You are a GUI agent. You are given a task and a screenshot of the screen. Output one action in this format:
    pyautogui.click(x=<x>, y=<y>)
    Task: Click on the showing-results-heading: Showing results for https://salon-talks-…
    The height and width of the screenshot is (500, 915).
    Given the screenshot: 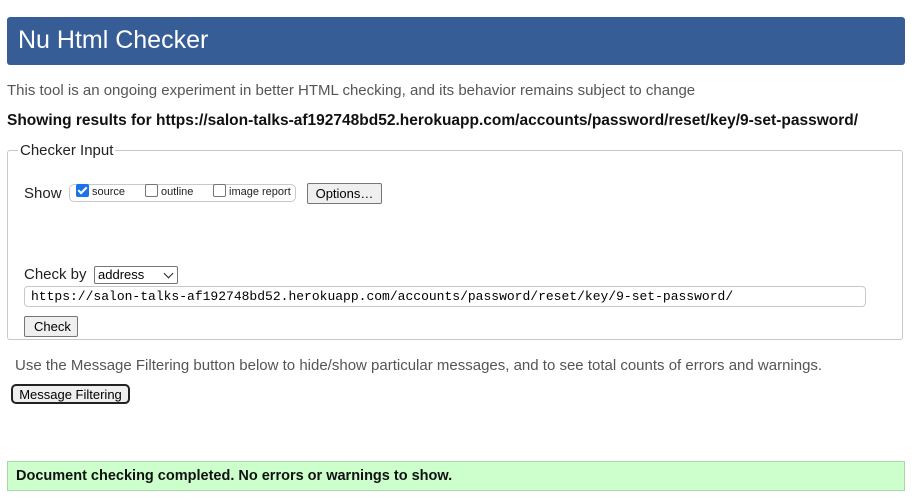 What is the action you would take?
    pyautogui.click(x=433, y=120)
    